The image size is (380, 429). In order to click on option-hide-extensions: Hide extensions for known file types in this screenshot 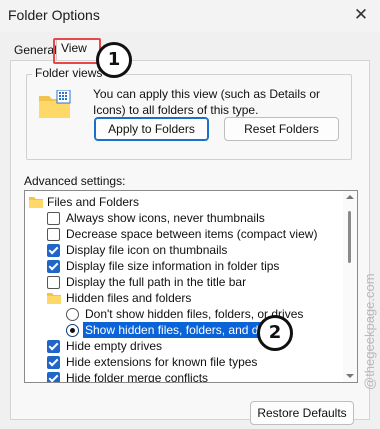, I will do `click(184, 362)`.